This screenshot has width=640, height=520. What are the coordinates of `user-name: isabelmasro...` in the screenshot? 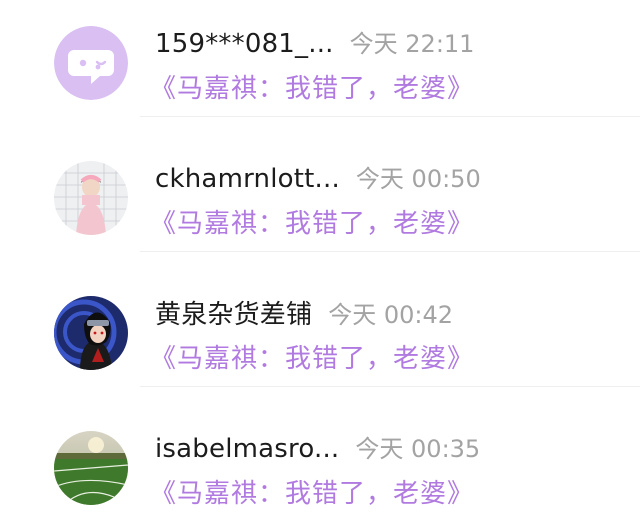 It's located at (247, 449).